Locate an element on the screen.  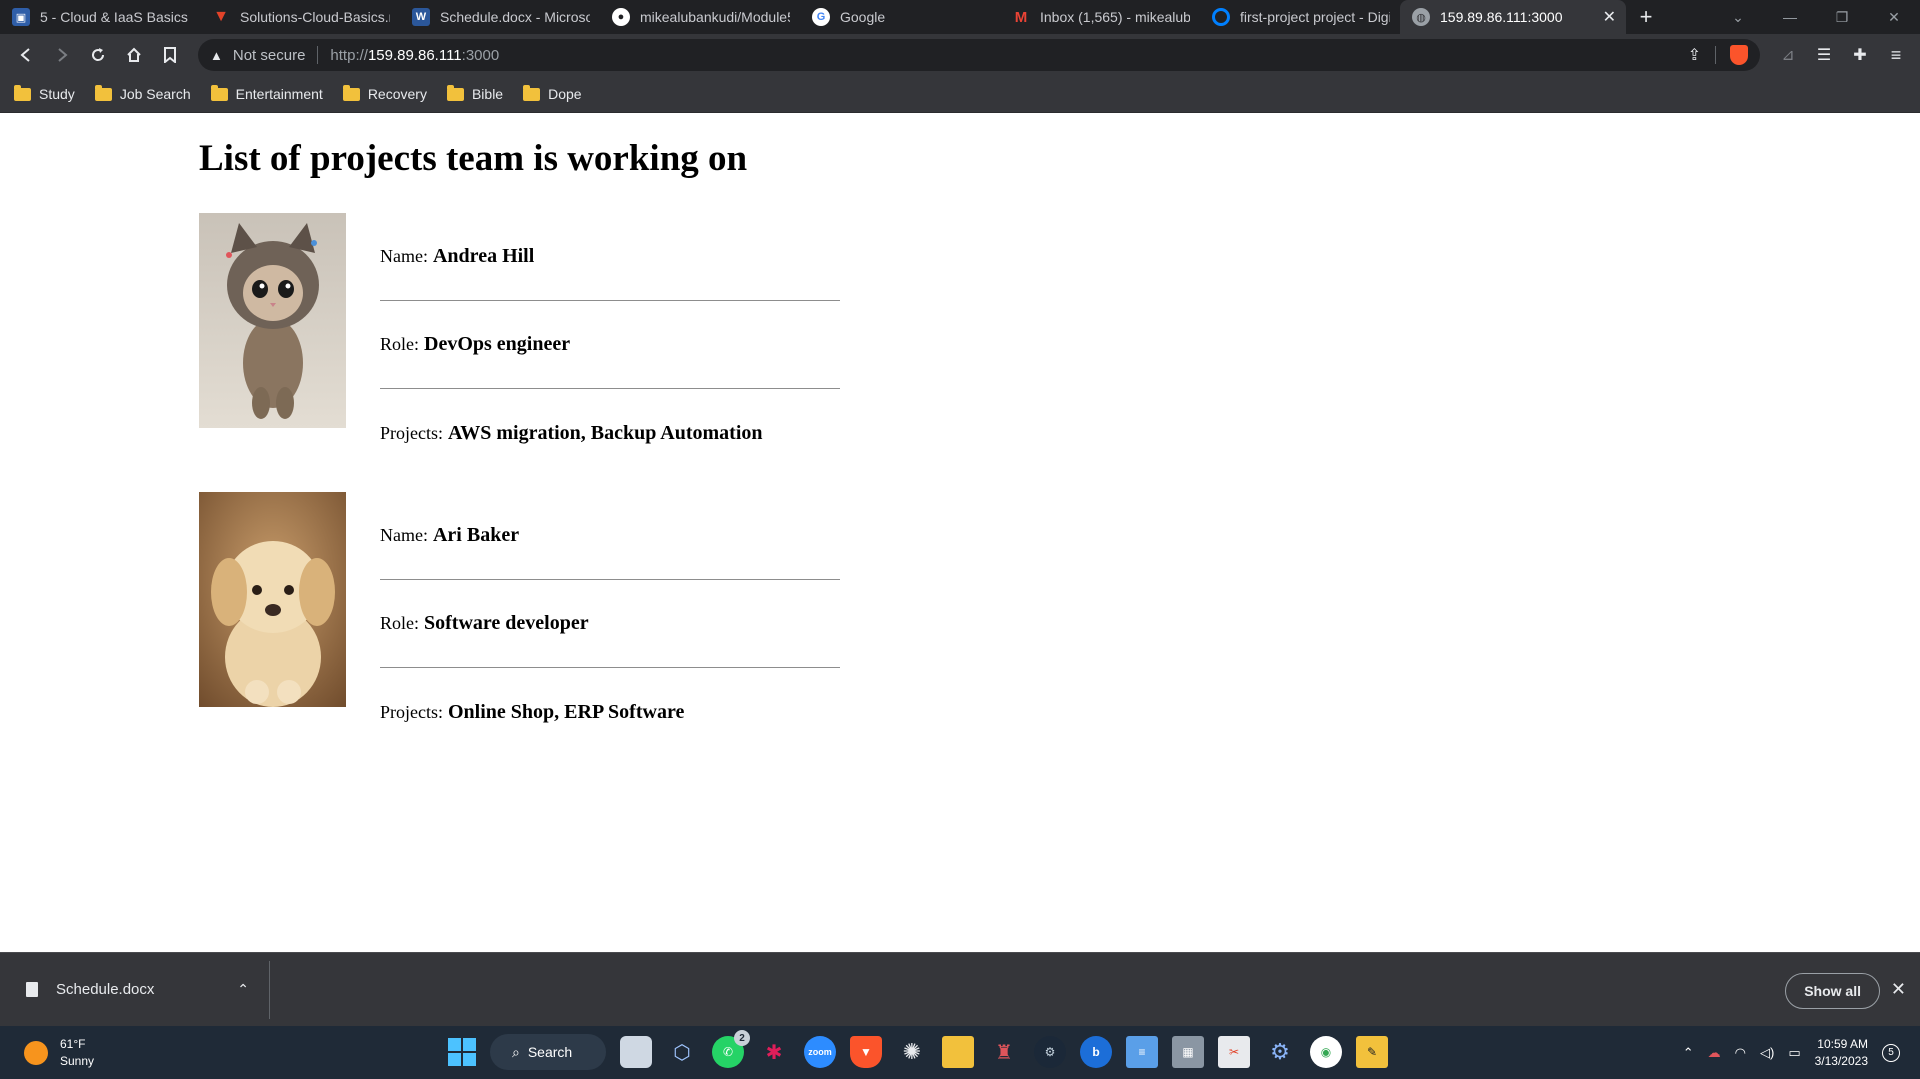
bookmark-job-search: Job Search is located at coordinates (142, 93).